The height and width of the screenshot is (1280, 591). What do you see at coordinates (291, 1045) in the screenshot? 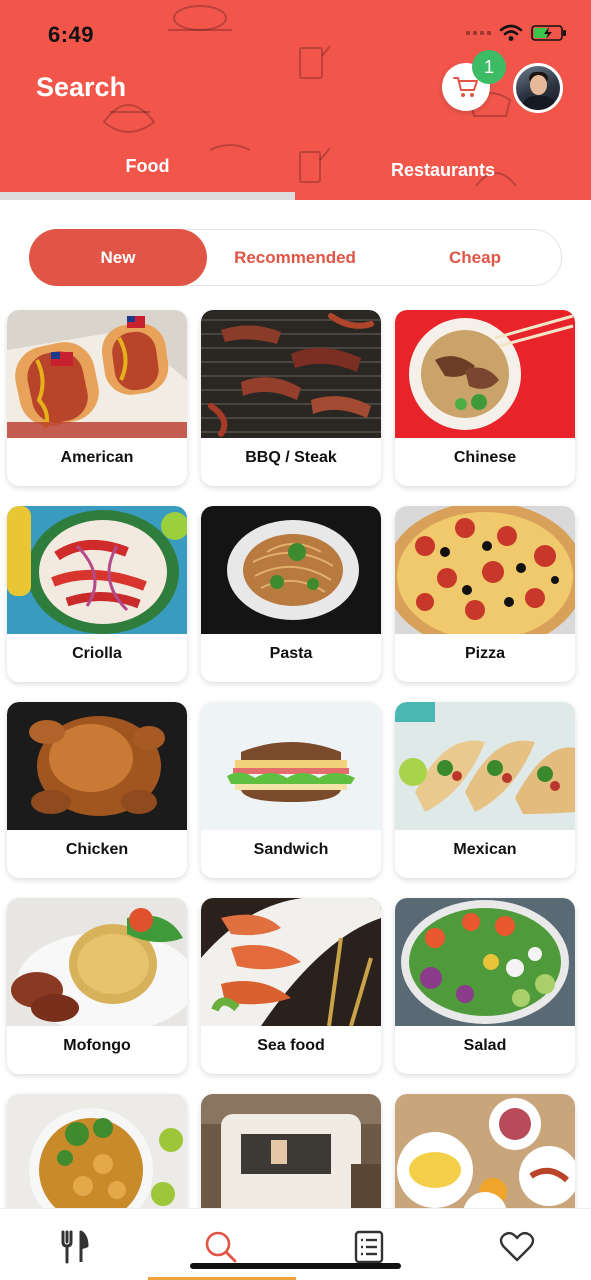
I see `category-label: Sea food` at bounding box center [291, 1045].